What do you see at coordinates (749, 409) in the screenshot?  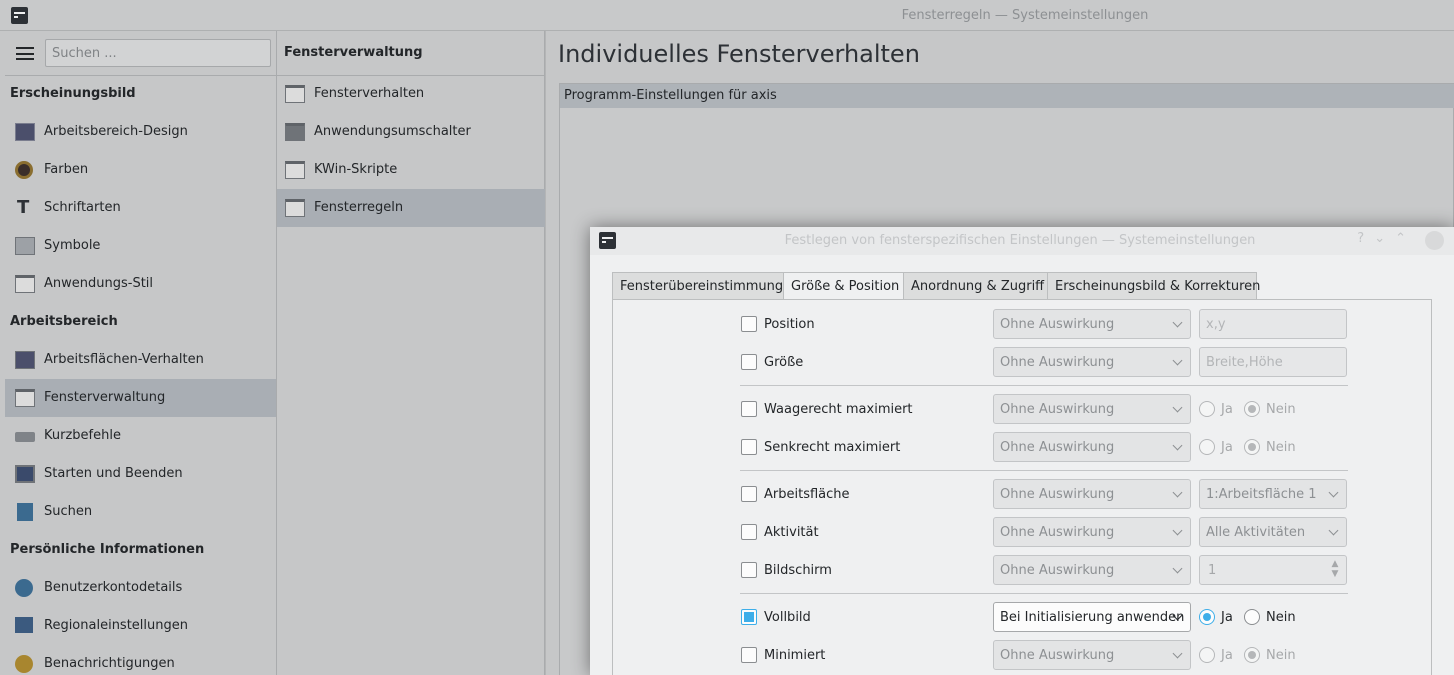 I see `maximize-horizontal-checkbox` at bounding box center [749, 409].